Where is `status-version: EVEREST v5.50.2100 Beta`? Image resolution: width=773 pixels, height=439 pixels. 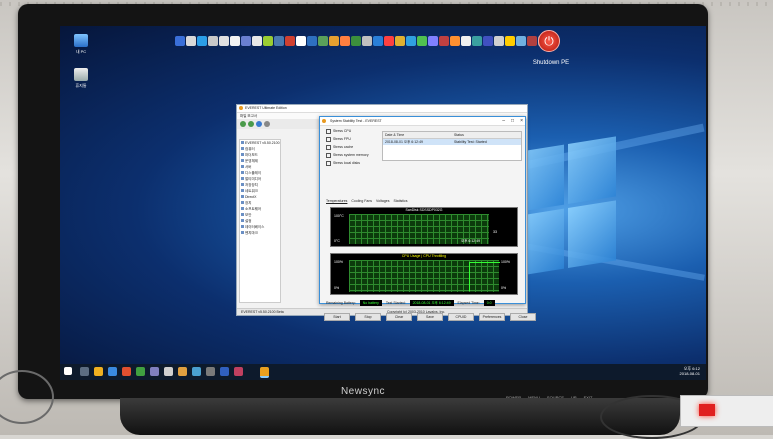 status-version: EVEREST v5.50.2100 Beta is located at coordinates (262, 312).